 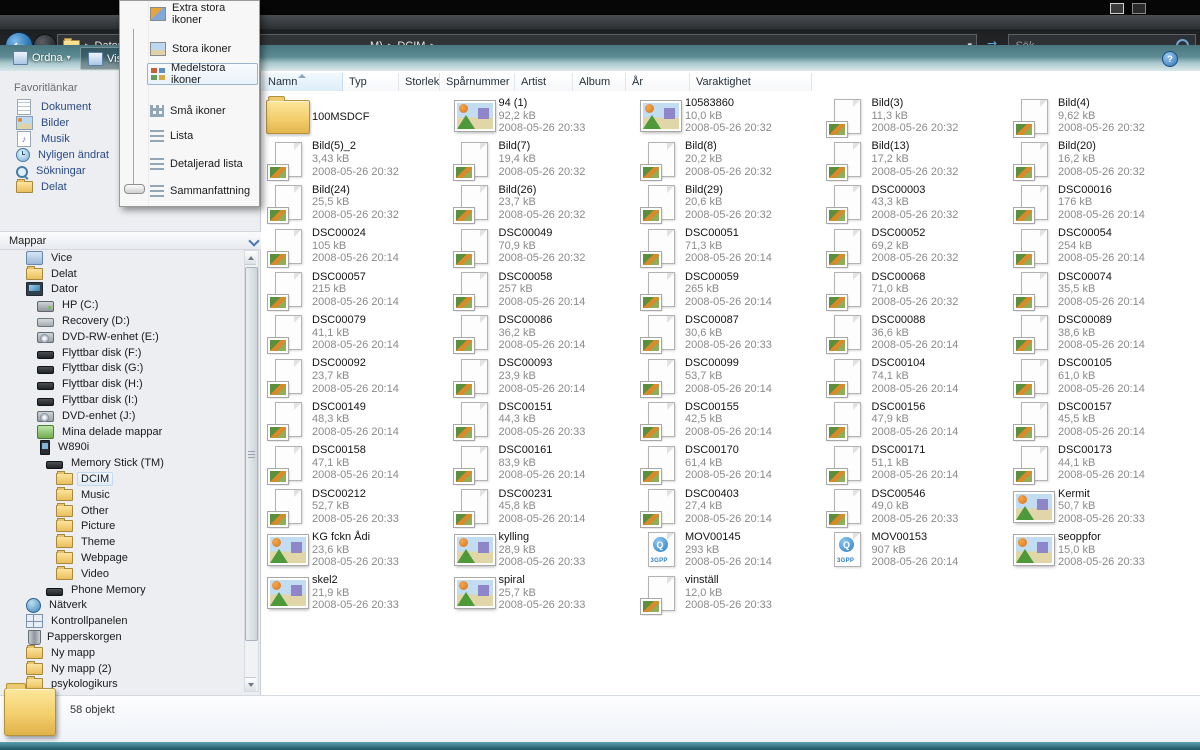 I want to click on tree-item-ny-mapp: Ny mapp, so click(x=122, y=652).